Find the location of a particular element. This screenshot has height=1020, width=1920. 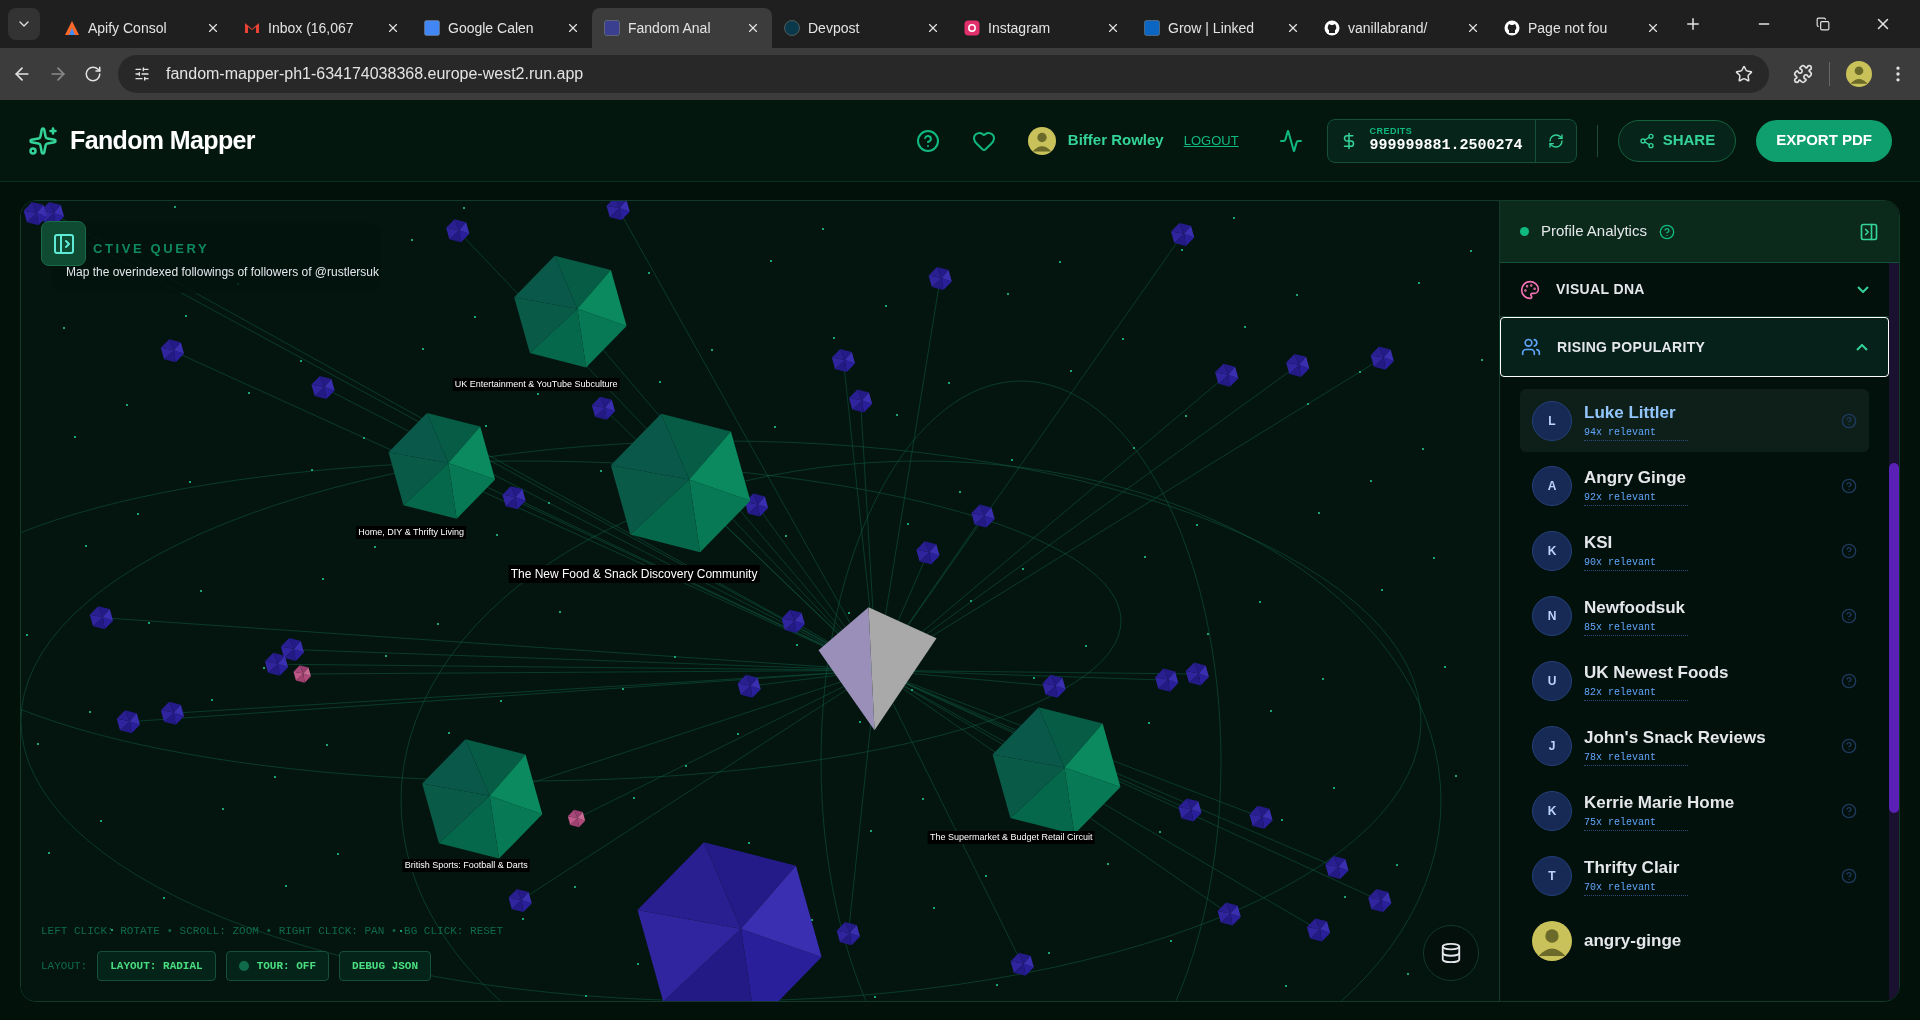

browser-tab: Devpost is located at coordinates (862, 28).